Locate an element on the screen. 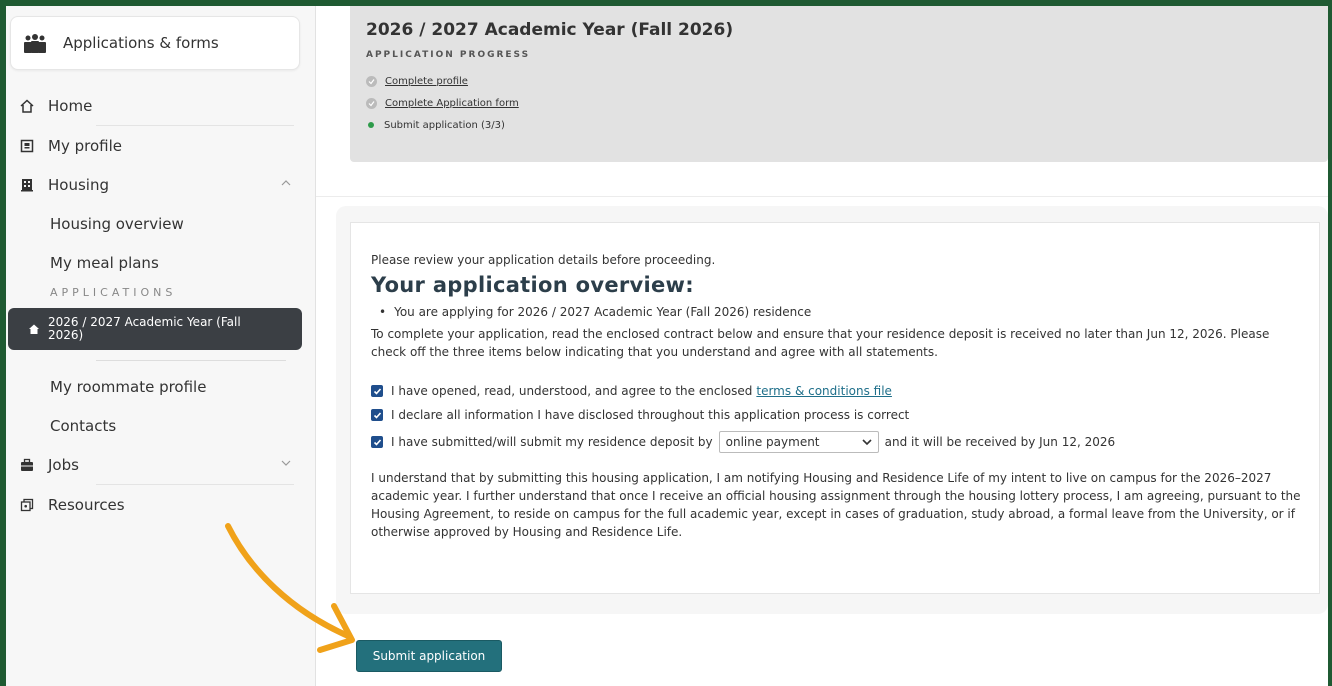  progress-step-complete-form: Complete Application form is located at coordinates (847, 103).